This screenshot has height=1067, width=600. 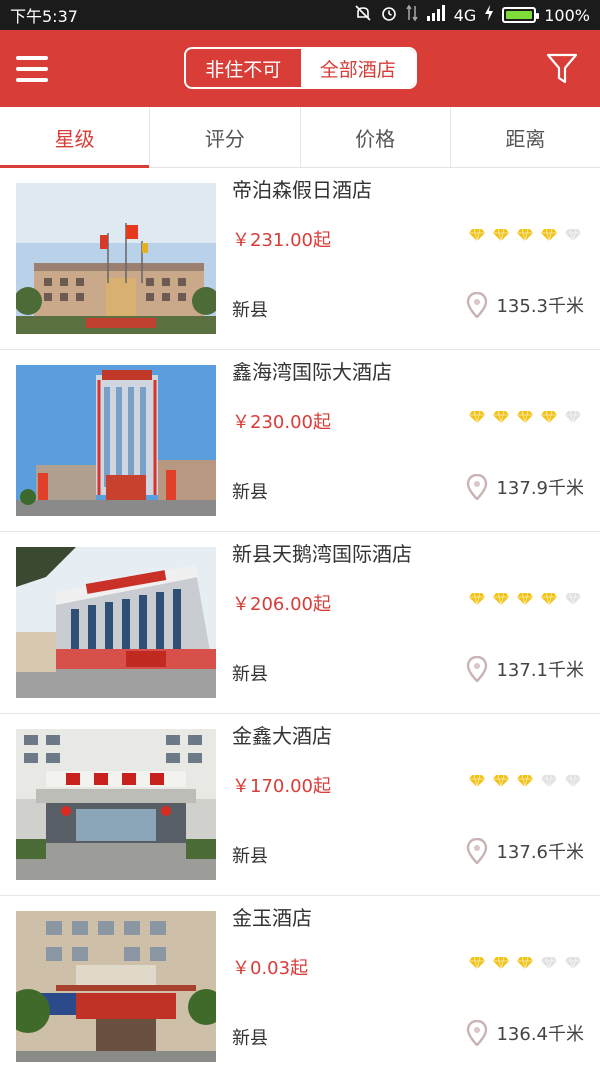 I want to click on hotel-name: 金鑫大酒店, so click(x=282, y=736).